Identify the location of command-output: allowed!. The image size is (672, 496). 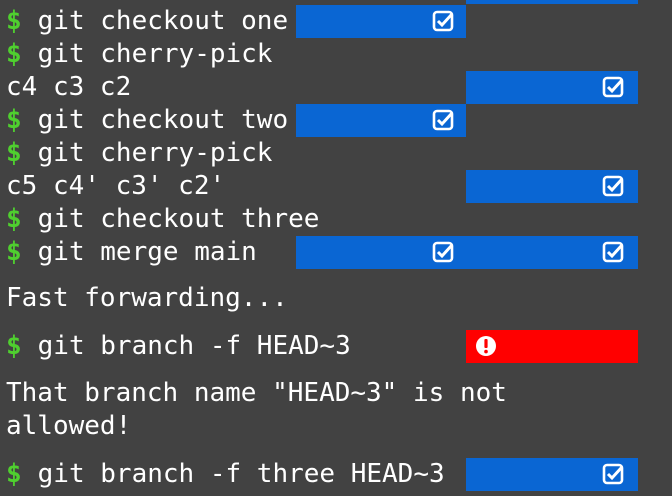
(68, 426).